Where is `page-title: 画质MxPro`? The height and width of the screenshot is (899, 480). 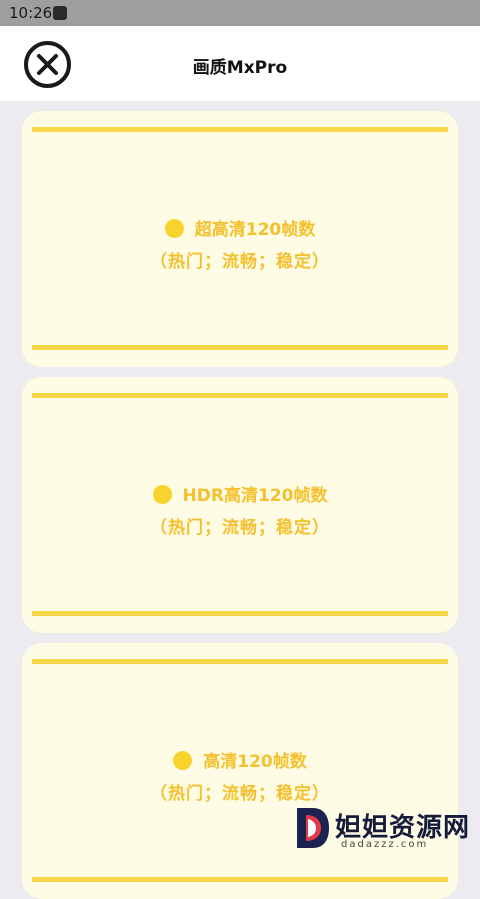 page-title: 画质MxPro is located at coordinates (240, 68).